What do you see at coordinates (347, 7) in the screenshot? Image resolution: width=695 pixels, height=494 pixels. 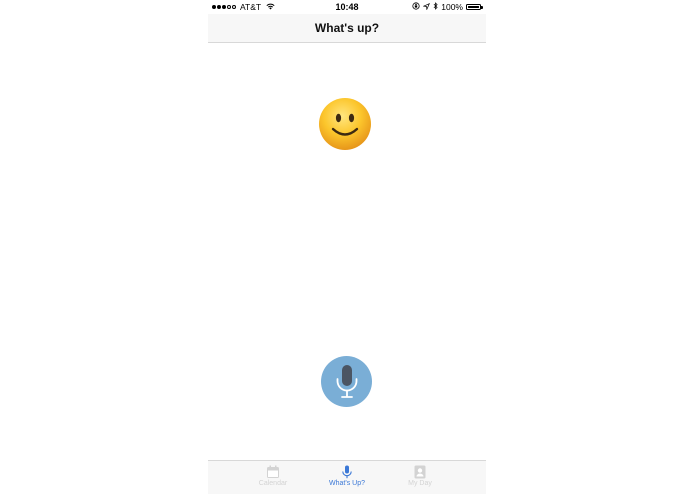 I see `status-bar: AT&T 10:48 100%` at bounding box center [347, 7].